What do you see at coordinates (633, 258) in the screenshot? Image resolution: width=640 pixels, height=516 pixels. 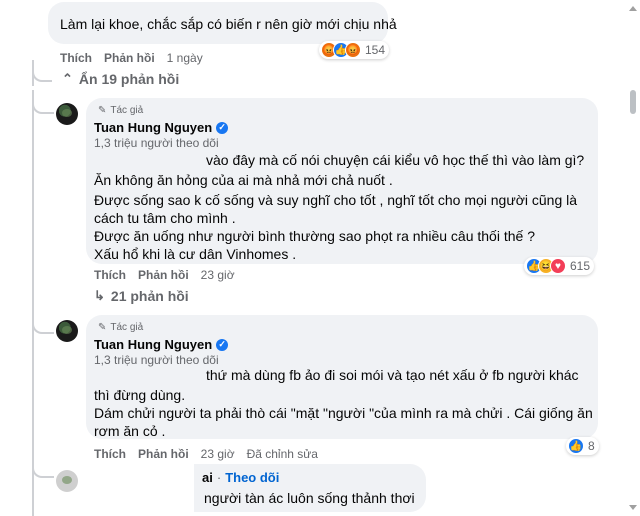 I see `scrollbar` at bounding box center [633, 258].